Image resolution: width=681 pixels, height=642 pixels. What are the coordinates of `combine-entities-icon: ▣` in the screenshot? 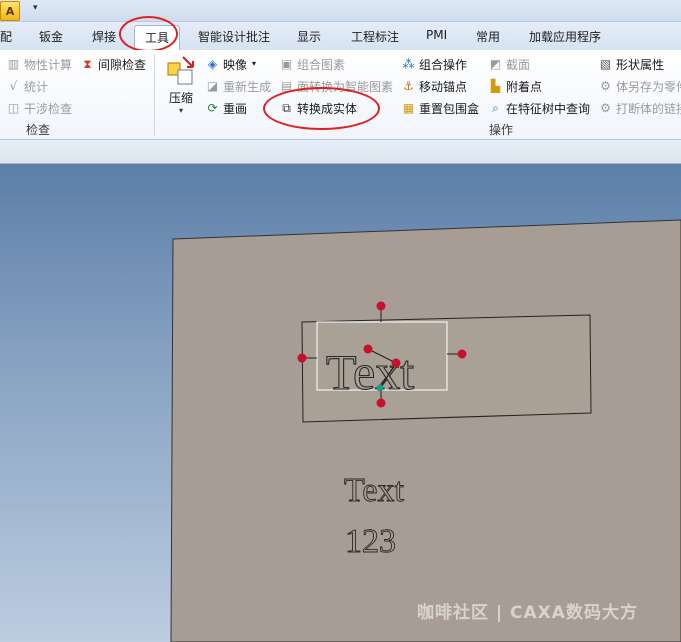 It's located at (286, 64).